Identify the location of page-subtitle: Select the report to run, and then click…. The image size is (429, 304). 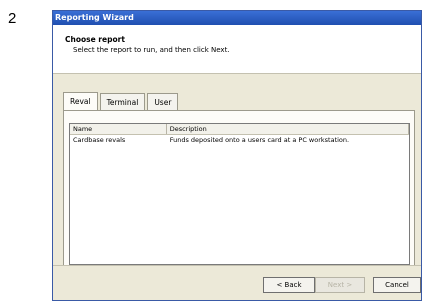
(151, 50).